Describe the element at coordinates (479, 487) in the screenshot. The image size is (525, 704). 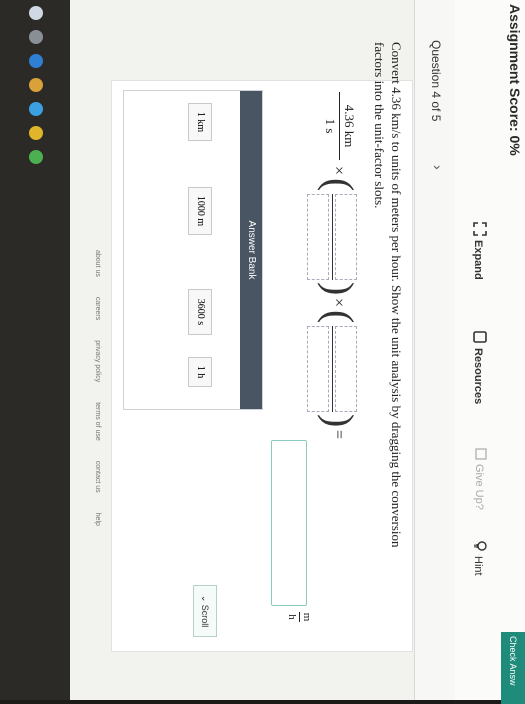
I see `give-up-label: Give Up?` at that location.